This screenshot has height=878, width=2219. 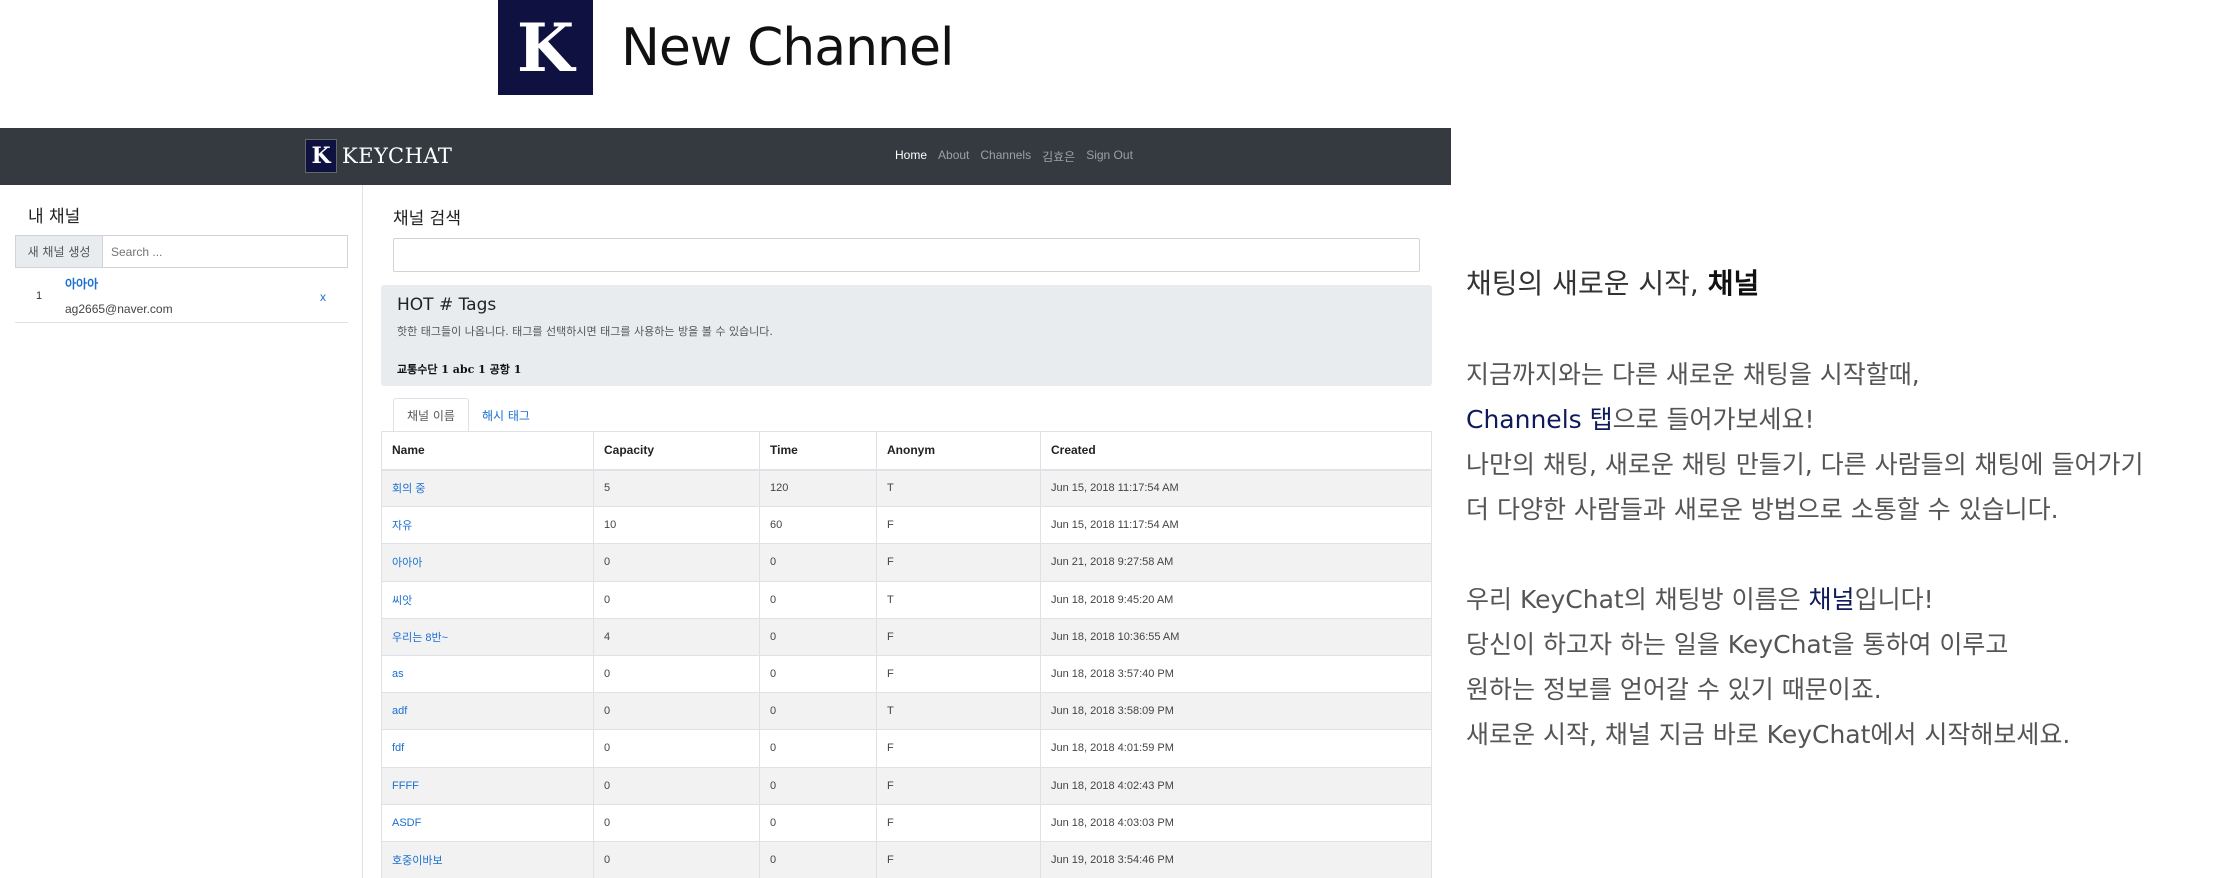 What do you see at coordinates (1005, 156) in the screenshot?
I see `nav-channels: Channels` at bounding box center [1005, 156].